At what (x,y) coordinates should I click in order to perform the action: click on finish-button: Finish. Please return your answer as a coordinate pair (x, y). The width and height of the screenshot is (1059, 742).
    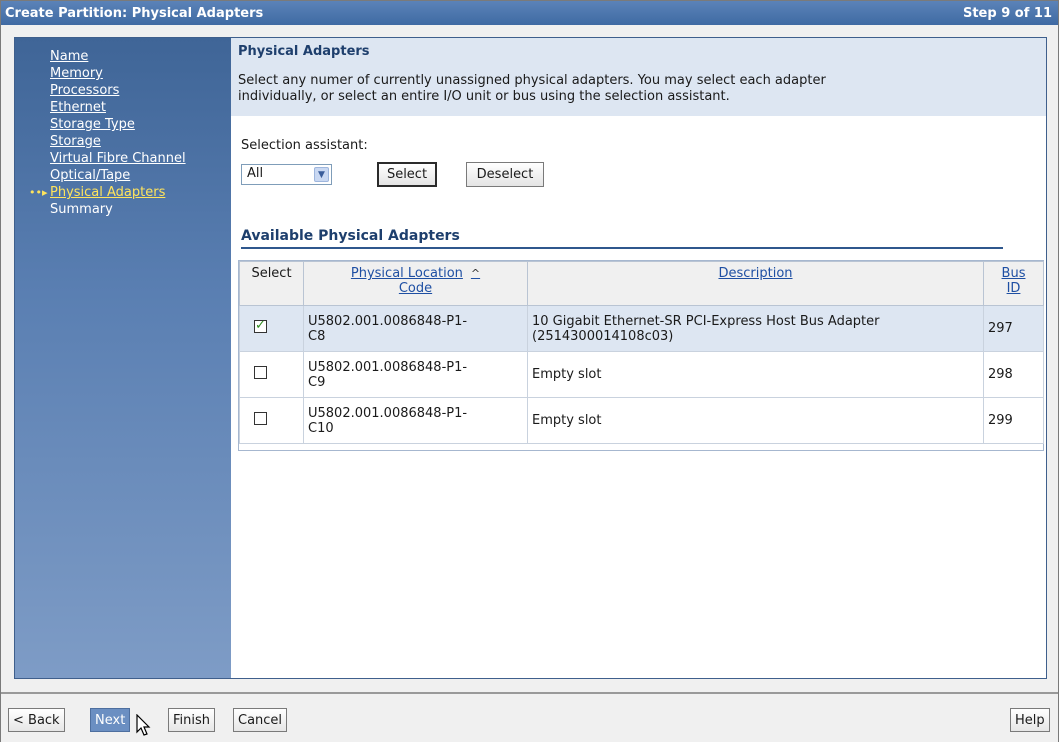
    Looking at the image, I should click on (192, 720).